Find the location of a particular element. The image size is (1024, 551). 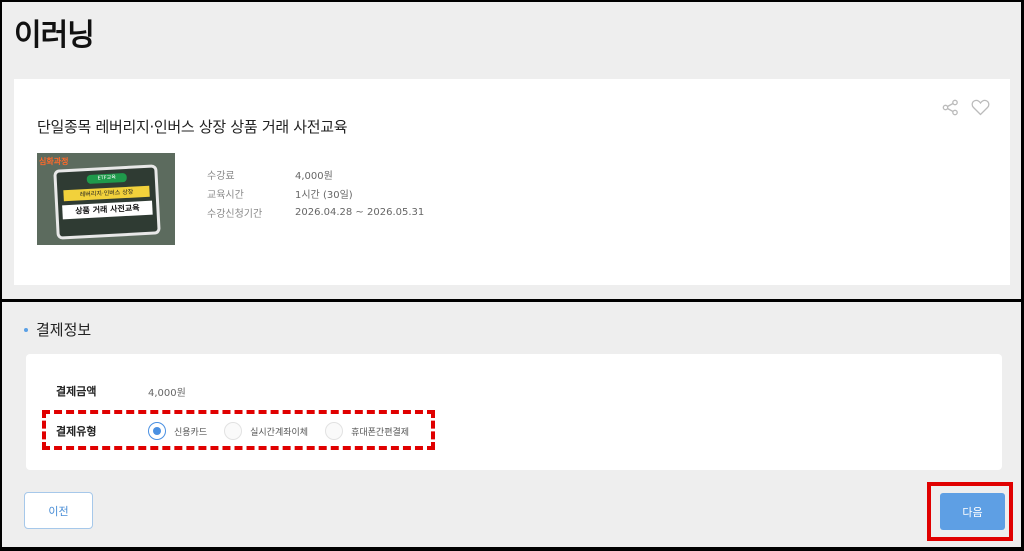

bullet-dot-icon is located at coordinates (26, 329).